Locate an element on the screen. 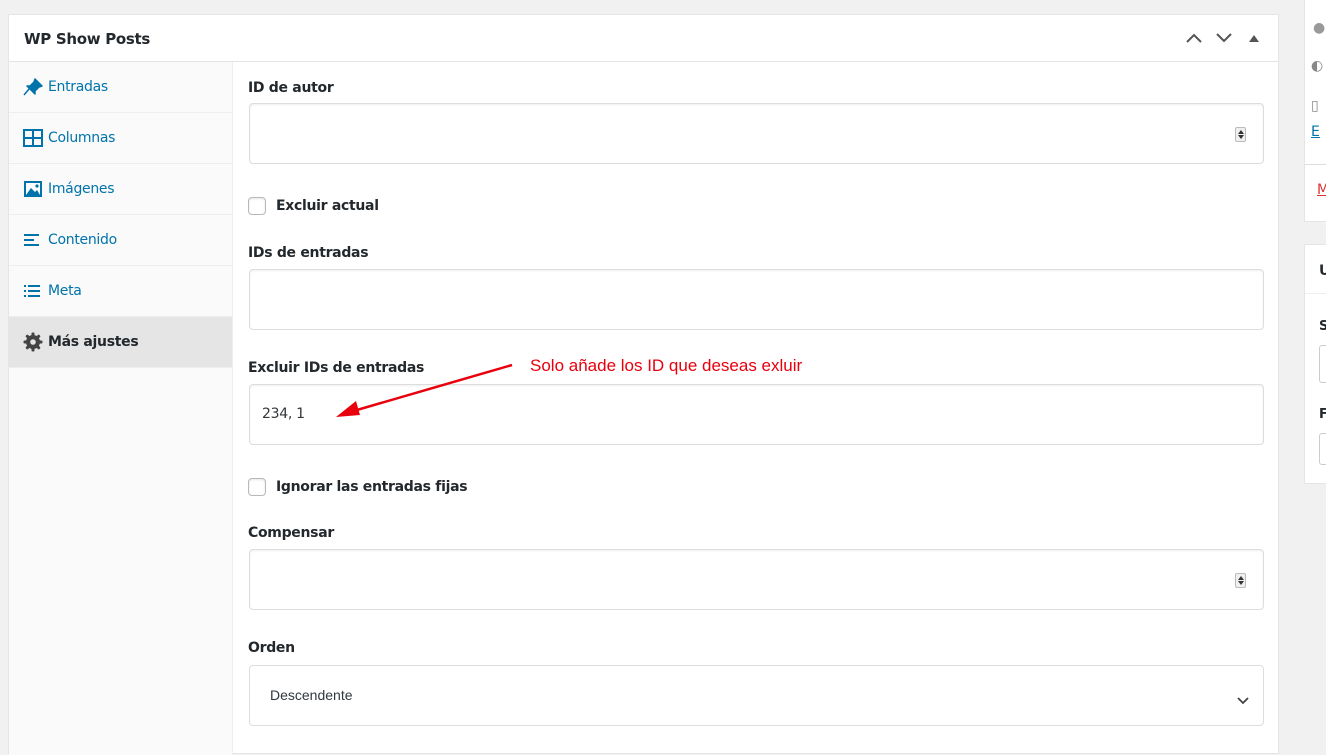 The image size is (1326, 755). tab-contenido: Contenido is located at coordinates (120, 240).